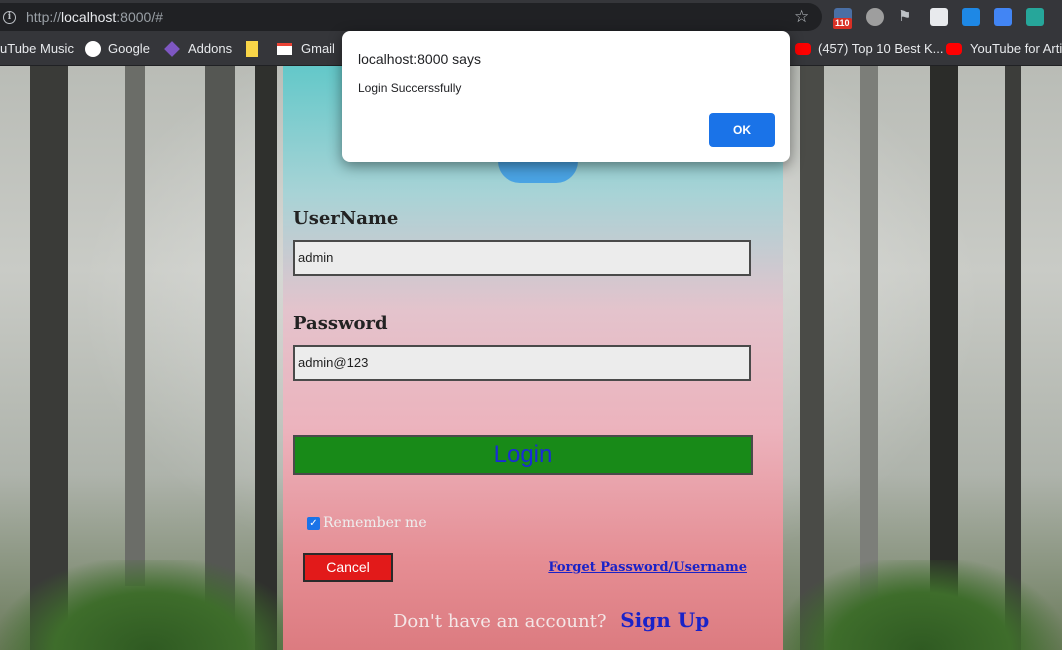  What do you see at coordinates (522, 258) in the screenshot?
I see `username-input: admin` at bounding box center [522, 258].